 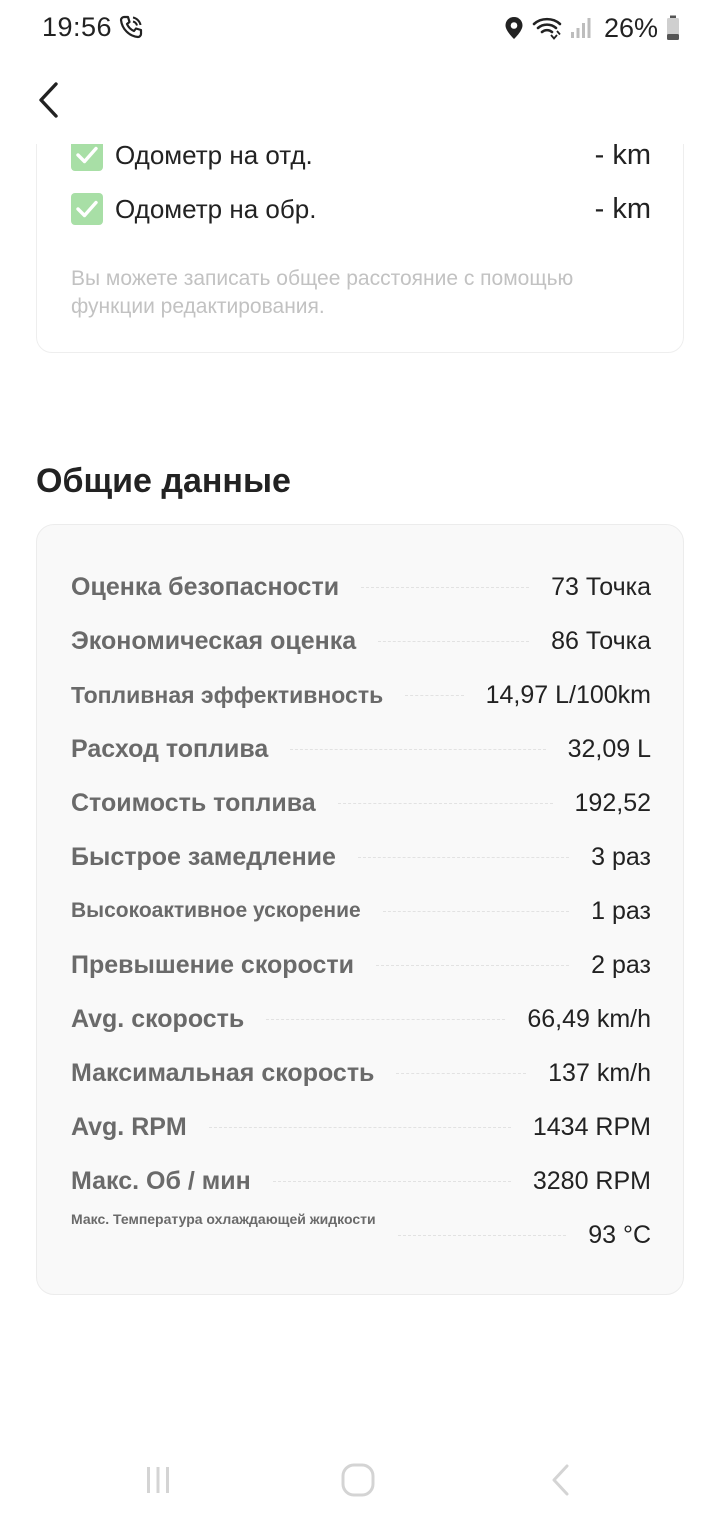 What do you see at coordinates (360, 28) in the screenshot?
I see `status-bar: 19:56 26%` at bounding box center [360, 28].